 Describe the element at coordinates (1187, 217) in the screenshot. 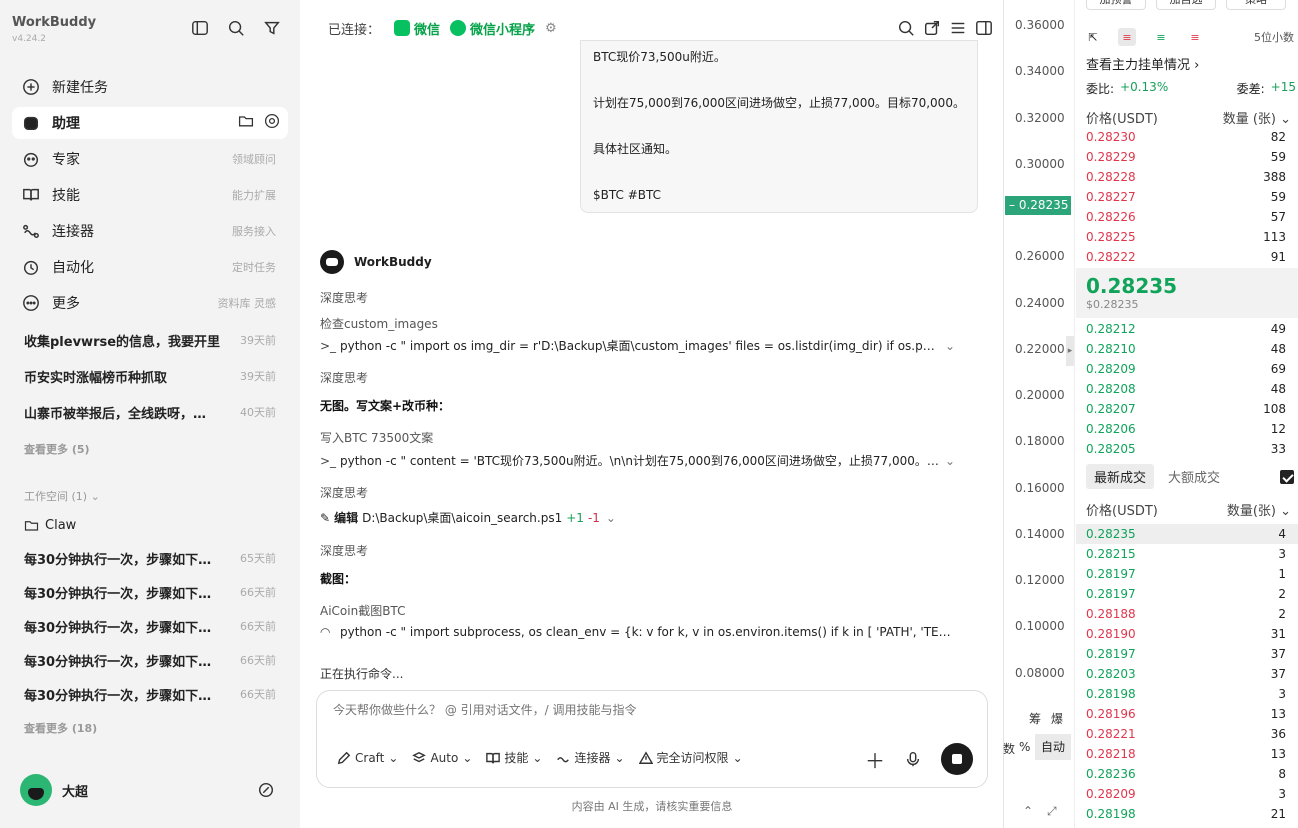

I see `order-row: 0.28226 57` at that location.